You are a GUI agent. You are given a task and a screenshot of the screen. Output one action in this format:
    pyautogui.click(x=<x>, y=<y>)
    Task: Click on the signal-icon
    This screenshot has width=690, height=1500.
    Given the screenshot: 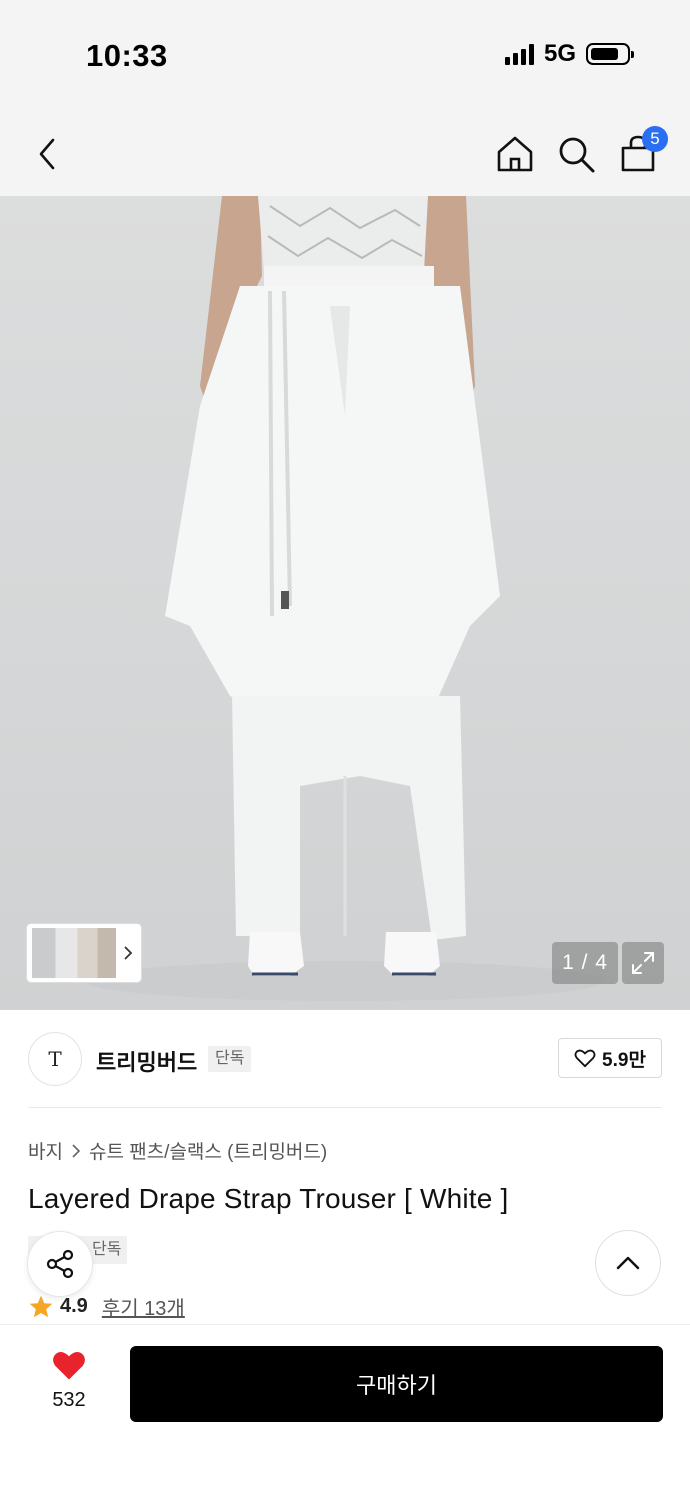 What is the action you would take?
    pyautogui.click(x=519, y=54)
    